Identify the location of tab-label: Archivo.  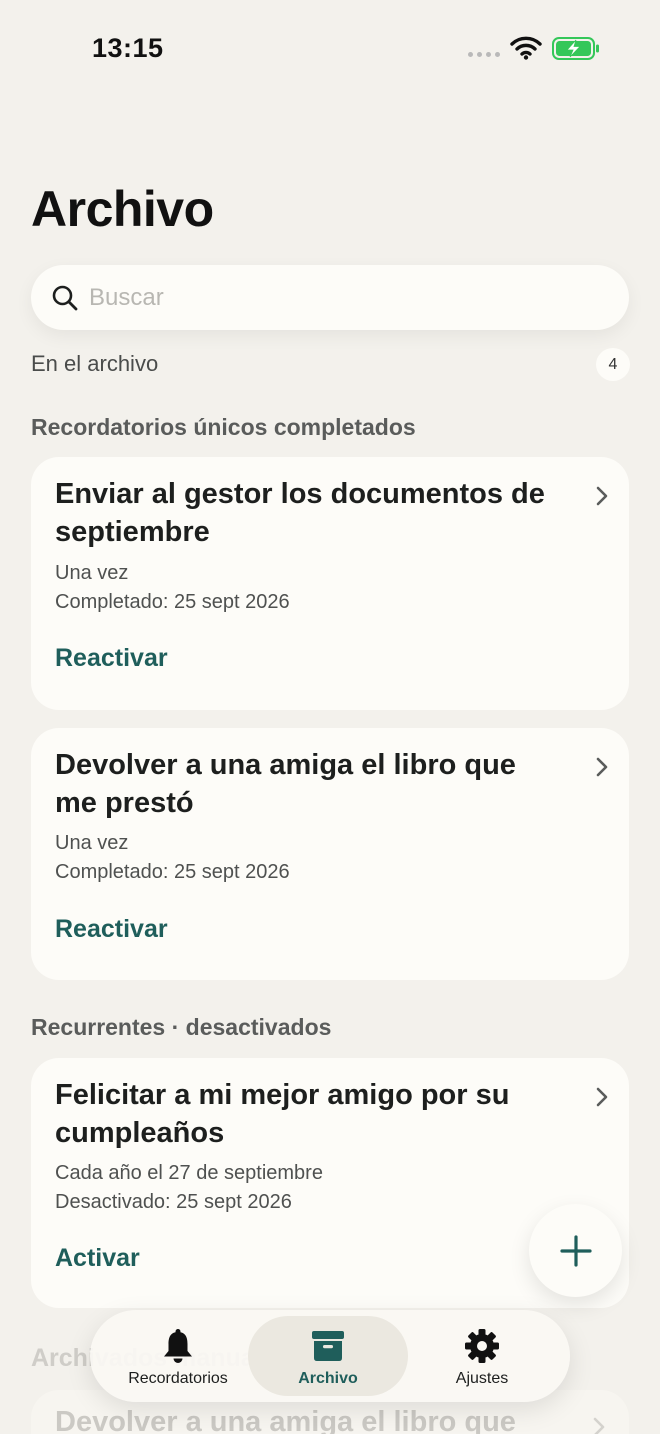
(328, 1378).